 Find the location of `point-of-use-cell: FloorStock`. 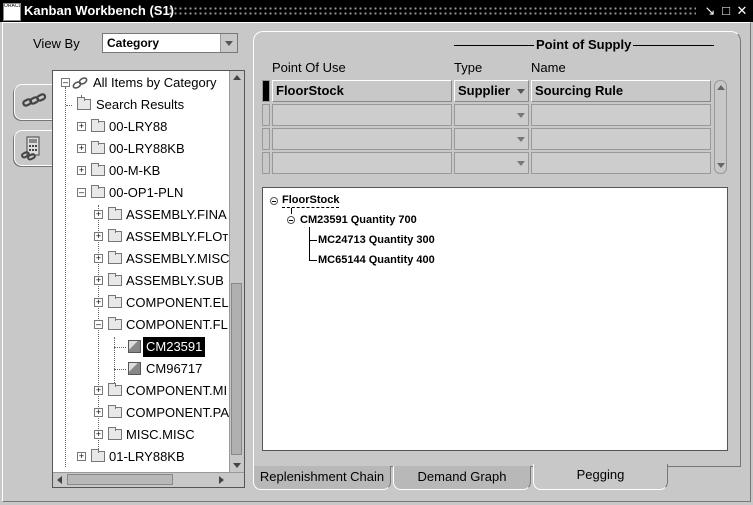

point-of-use-cell: FloorStock is located at coordinates (362, 91).